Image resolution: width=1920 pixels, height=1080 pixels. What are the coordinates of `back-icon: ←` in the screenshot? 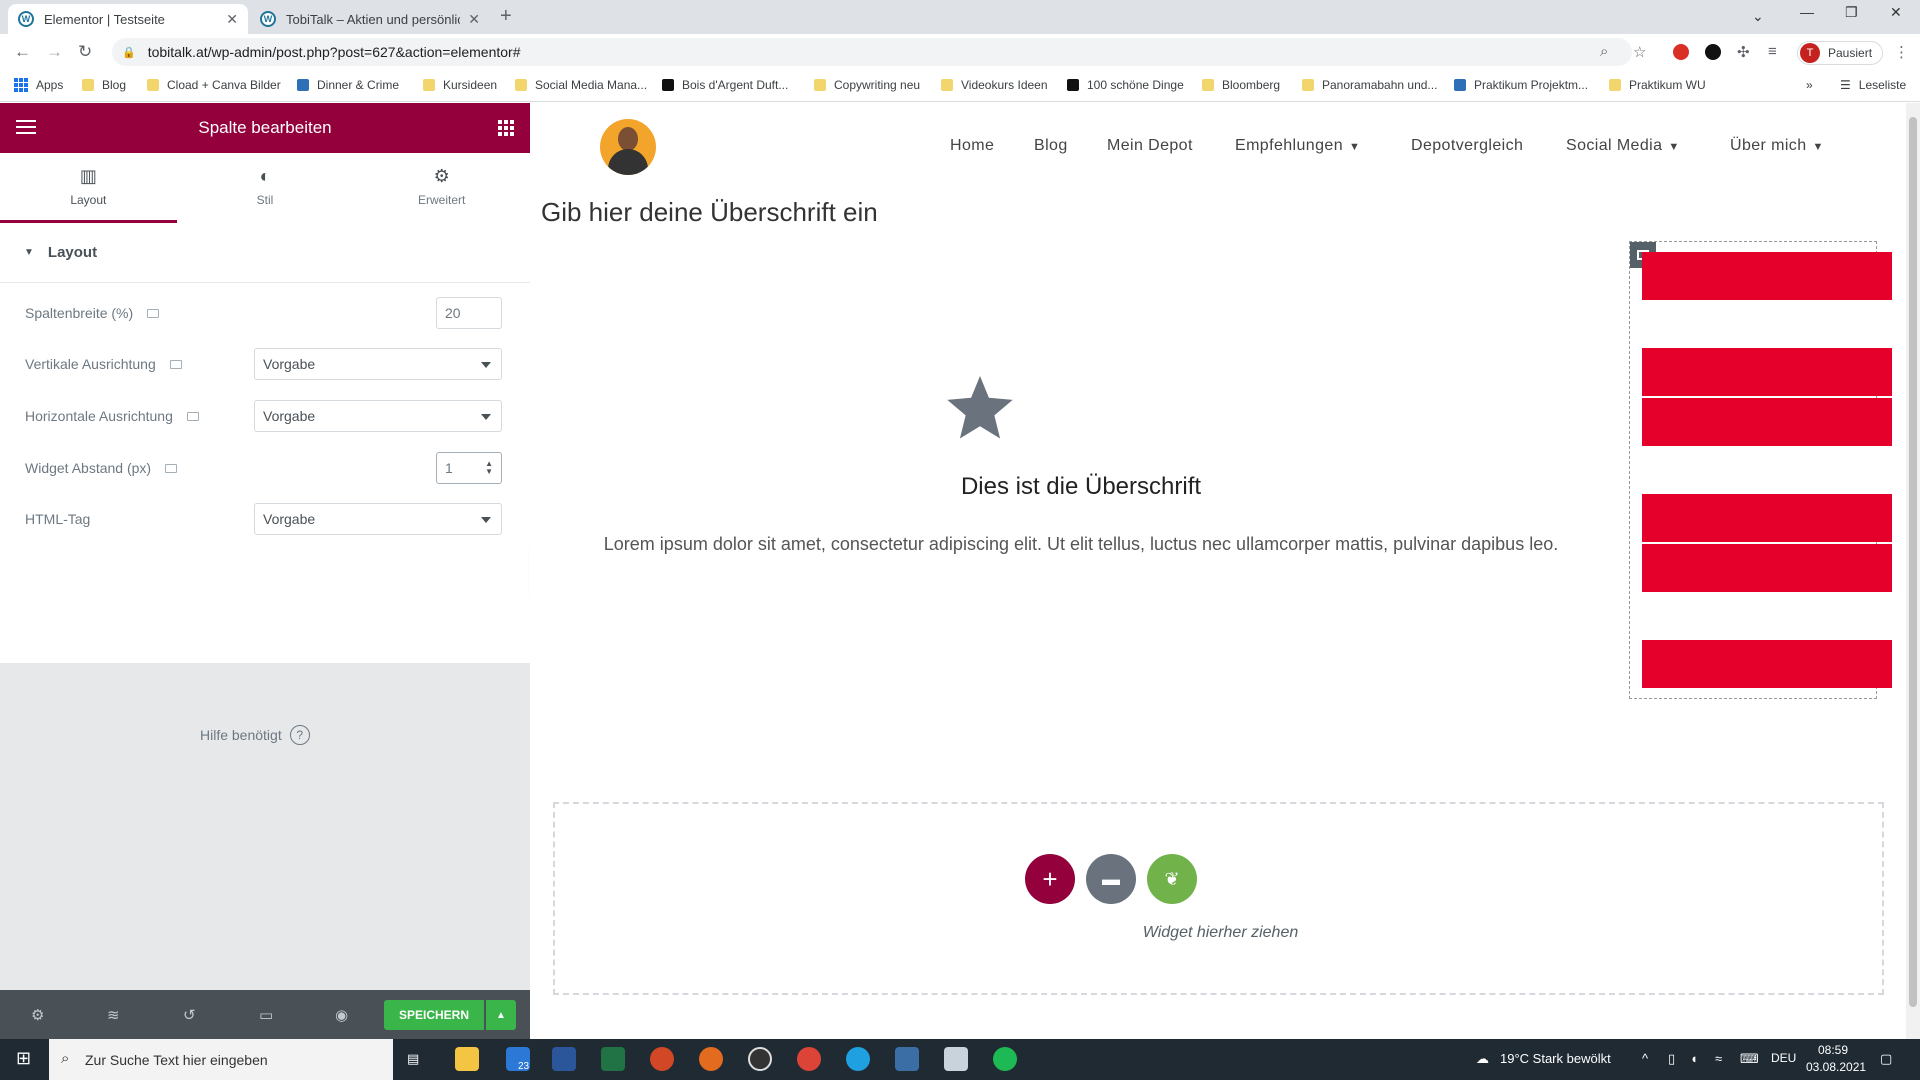 It's located at (22, 52).